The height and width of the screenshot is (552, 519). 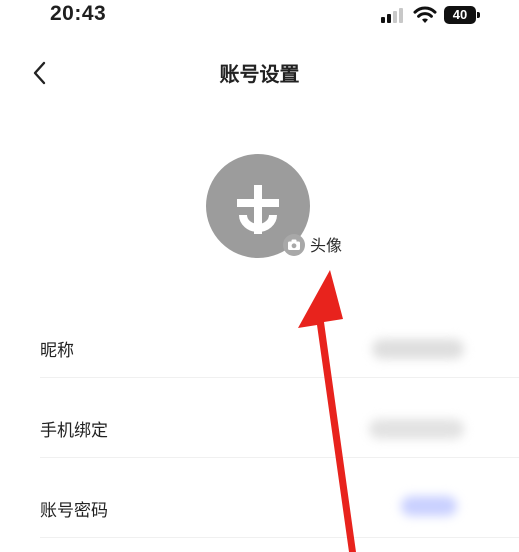 What do you see at coordinates (78, 13) in the screenshot?
I see `status-time: 20:43` at bounding box center [78, 13].